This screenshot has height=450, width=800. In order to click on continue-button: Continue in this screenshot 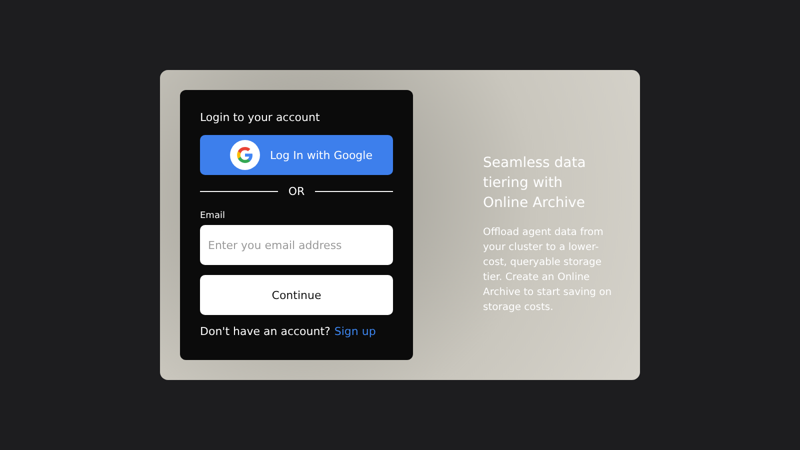, I will do `click(296, 295)`.